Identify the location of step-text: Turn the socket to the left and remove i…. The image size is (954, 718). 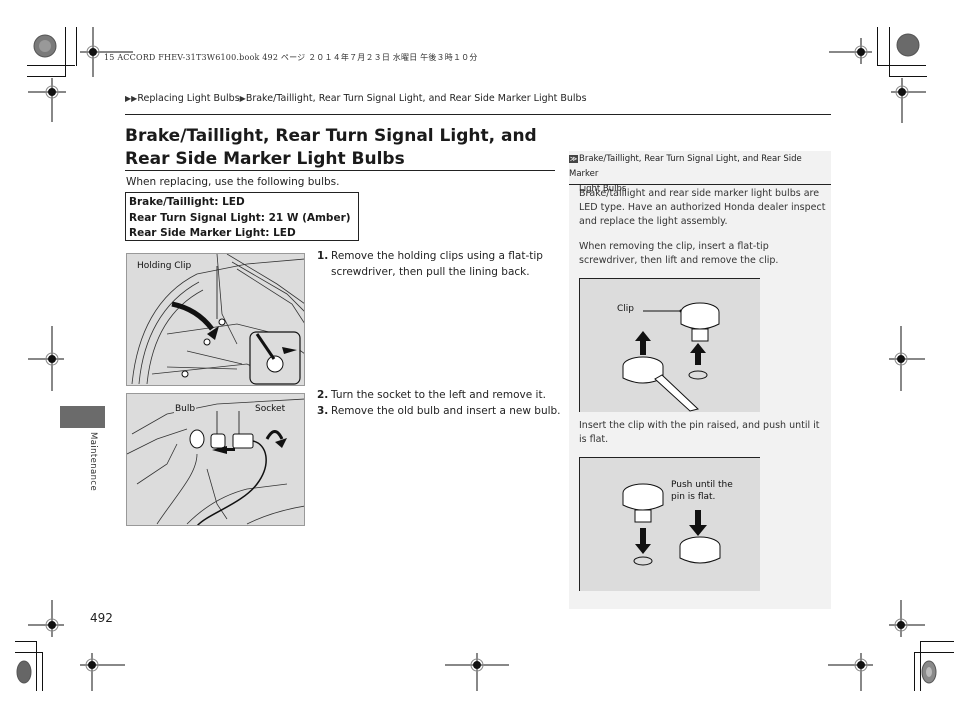
(438, 395).